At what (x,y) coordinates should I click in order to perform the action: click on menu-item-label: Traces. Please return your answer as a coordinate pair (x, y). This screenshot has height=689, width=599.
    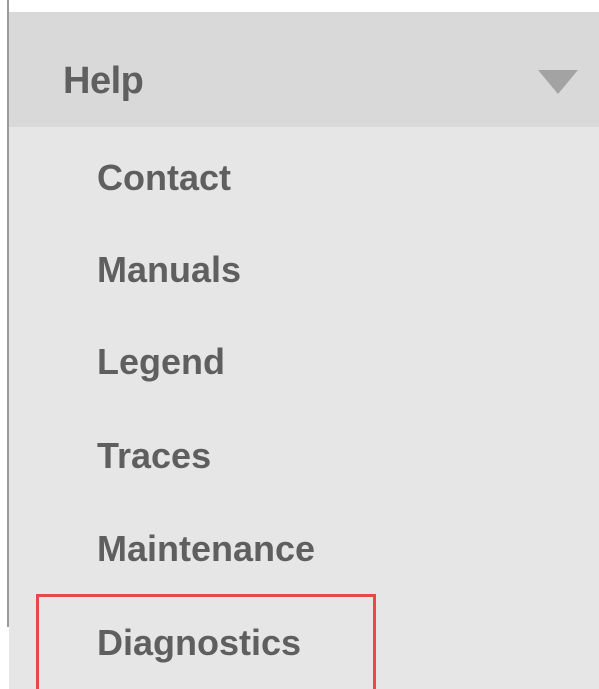
    Looking at the image, I should click on (154, 455).